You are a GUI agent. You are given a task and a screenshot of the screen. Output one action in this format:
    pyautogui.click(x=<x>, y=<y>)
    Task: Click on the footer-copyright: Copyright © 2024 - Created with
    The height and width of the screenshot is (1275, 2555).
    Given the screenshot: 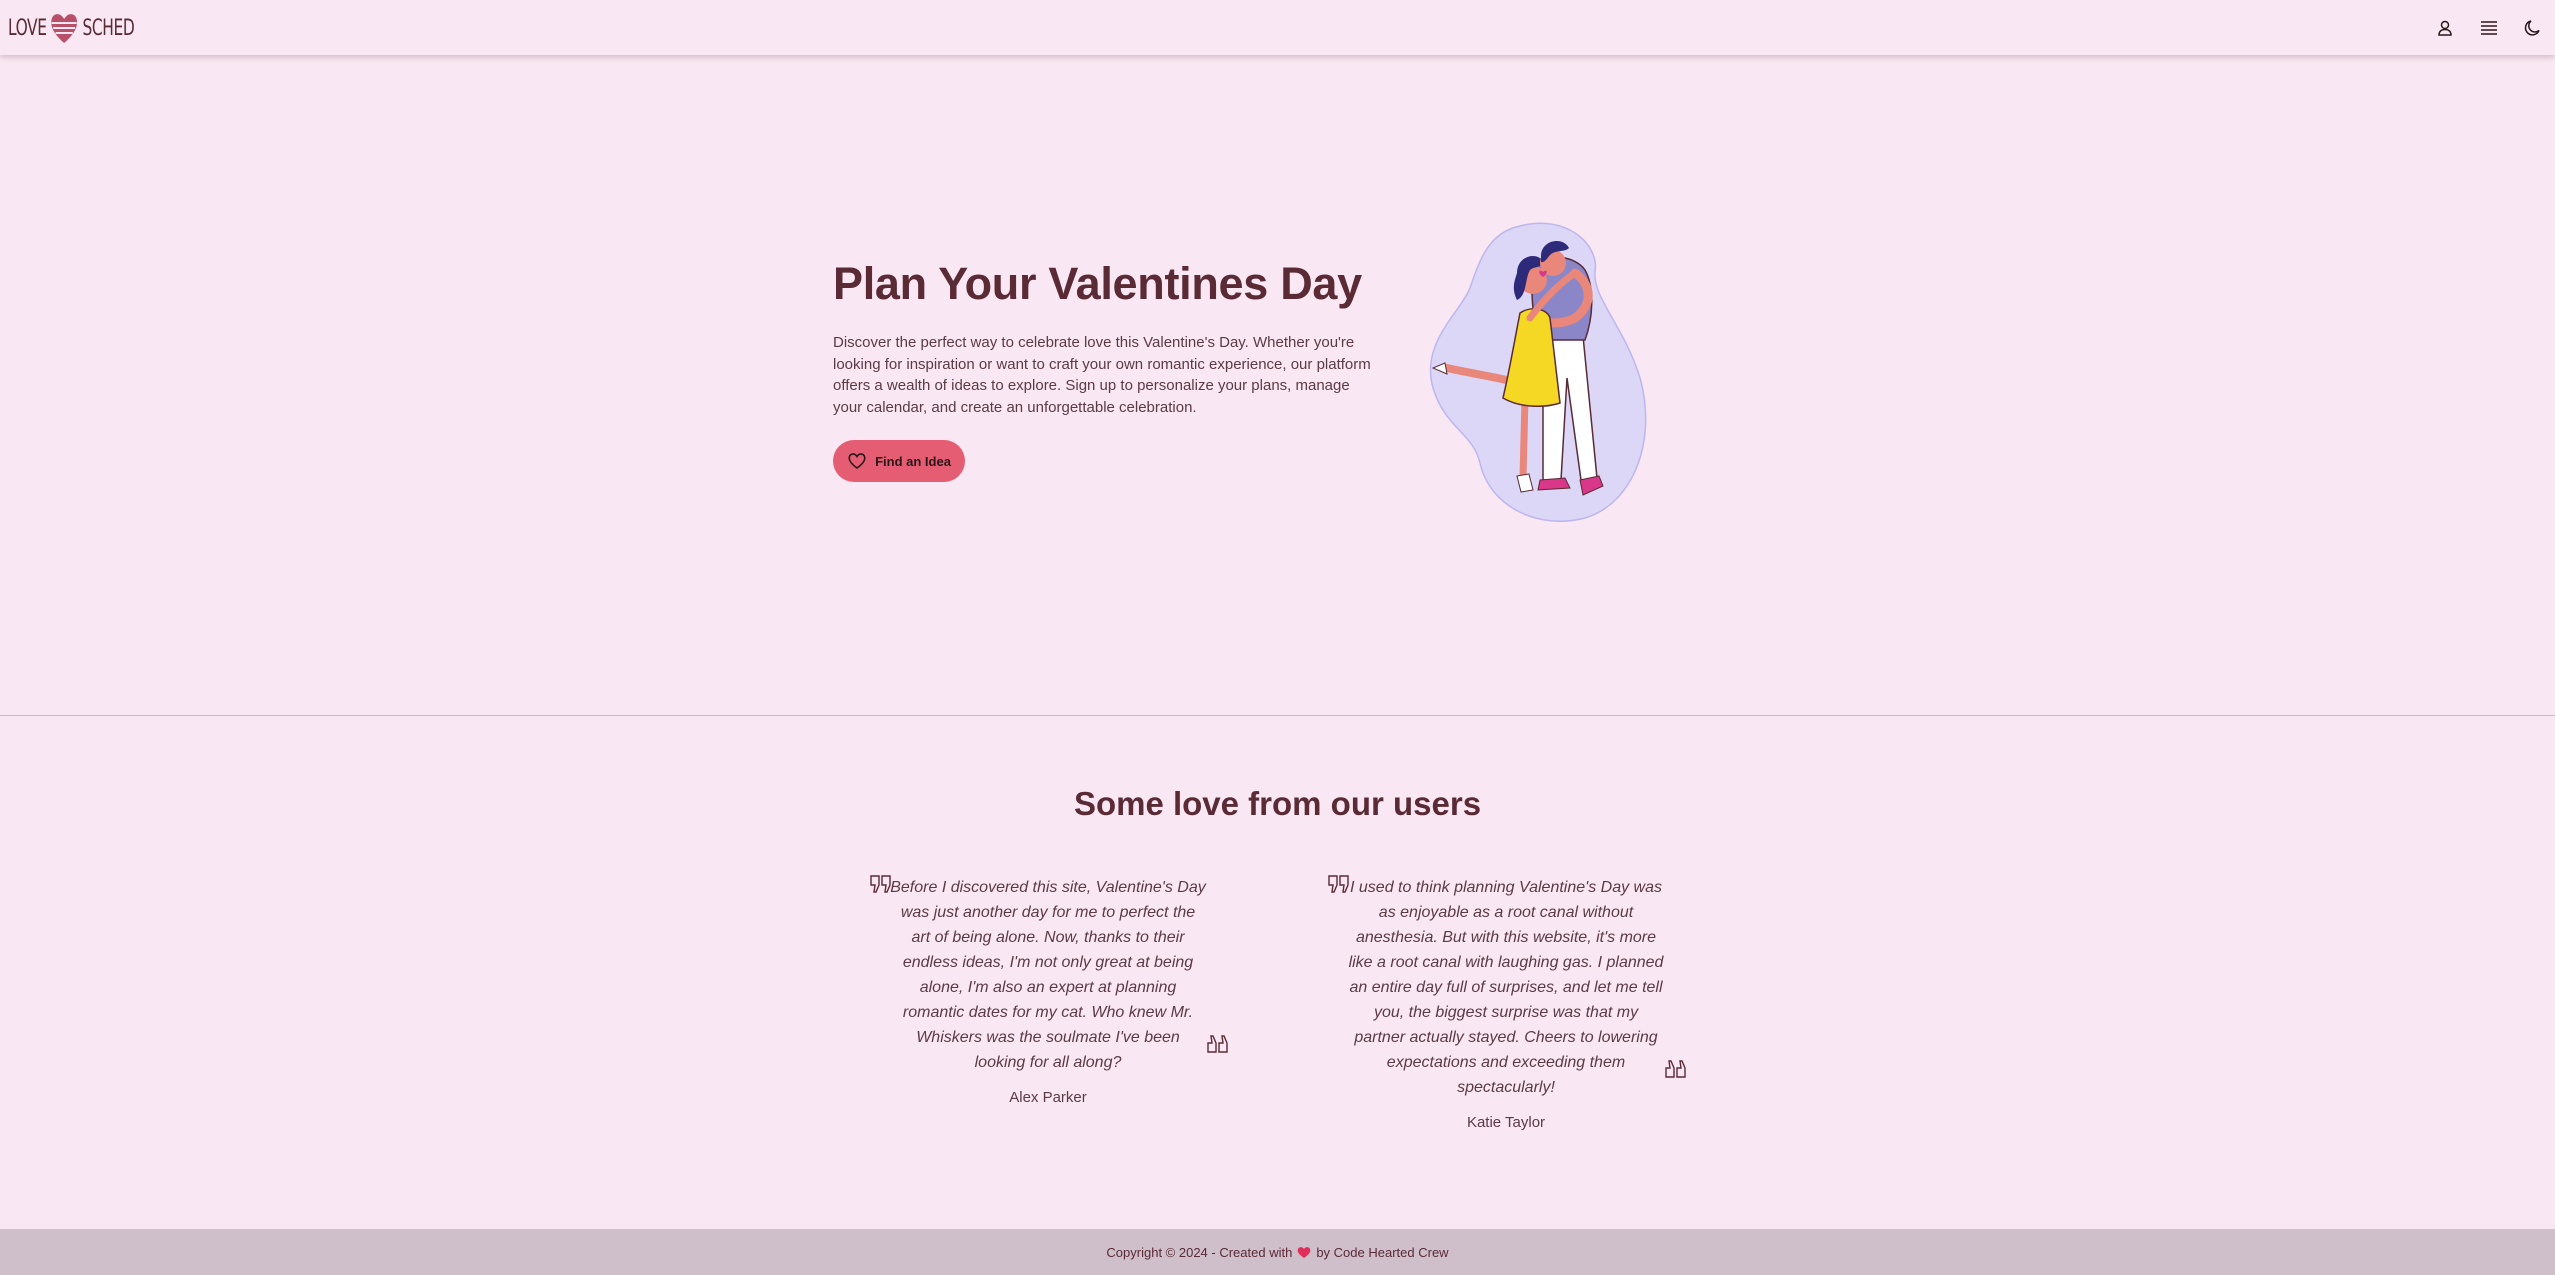 What is the action you would take?
    pyautogui.click(x=1199, y=1252)
    